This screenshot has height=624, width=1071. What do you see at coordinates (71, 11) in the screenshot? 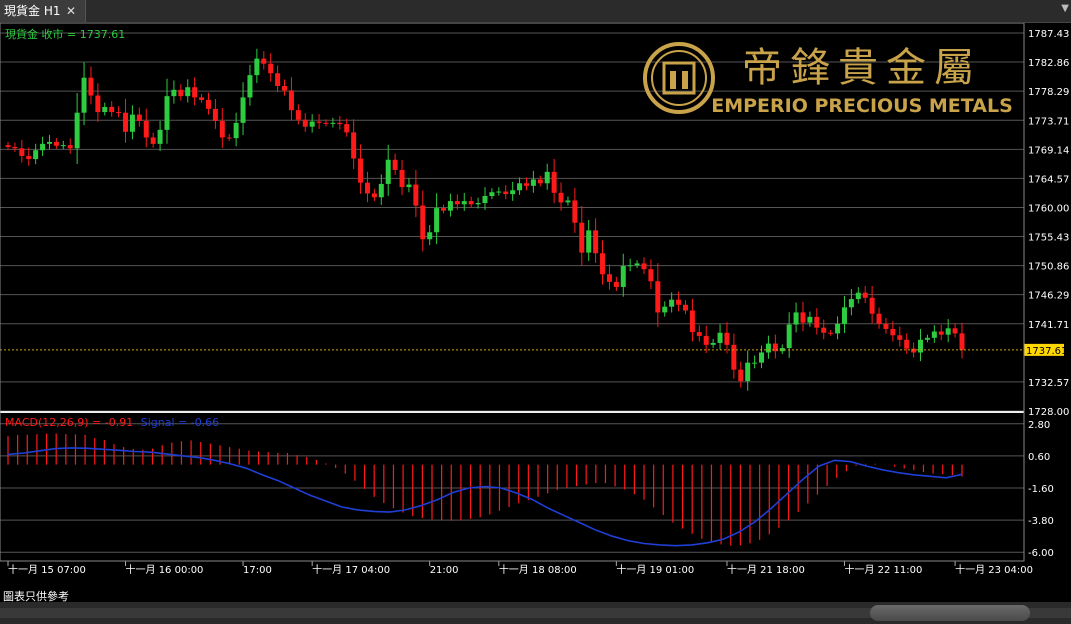
I see `close-icon: ✕` at bounding box center [71, 11].